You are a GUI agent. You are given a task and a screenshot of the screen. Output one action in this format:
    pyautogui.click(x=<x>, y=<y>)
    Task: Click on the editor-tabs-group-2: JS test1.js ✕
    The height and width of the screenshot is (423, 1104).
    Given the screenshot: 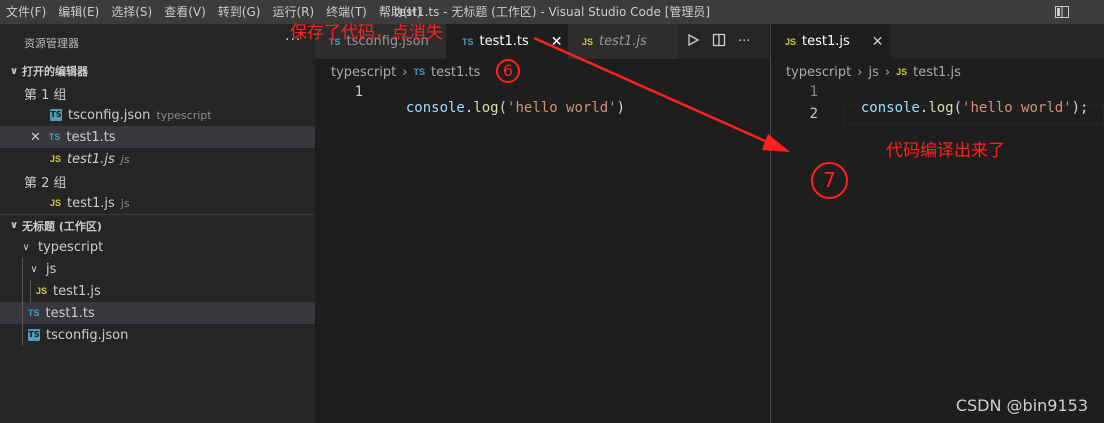 What is the action you would take?
    pyautogui.click(x=937, y=41)
    